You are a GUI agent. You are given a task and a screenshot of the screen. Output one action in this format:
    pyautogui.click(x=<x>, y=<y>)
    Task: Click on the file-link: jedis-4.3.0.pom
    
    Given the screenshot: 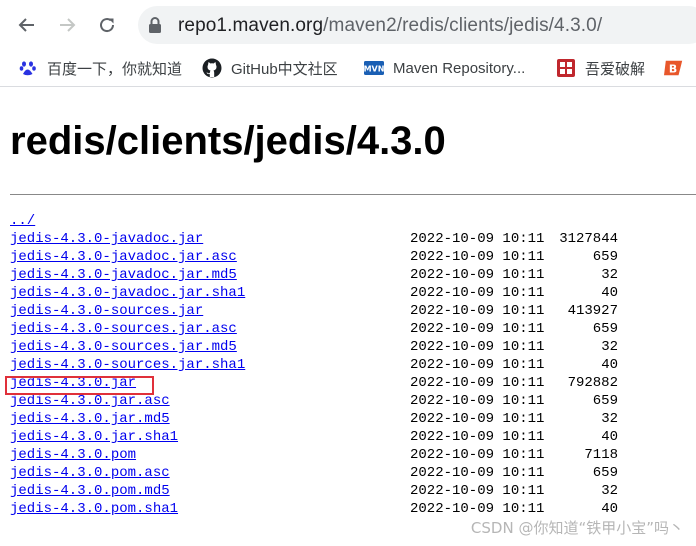 What is the action you would take?
    pyautogui.click(x=73, y=455)
    